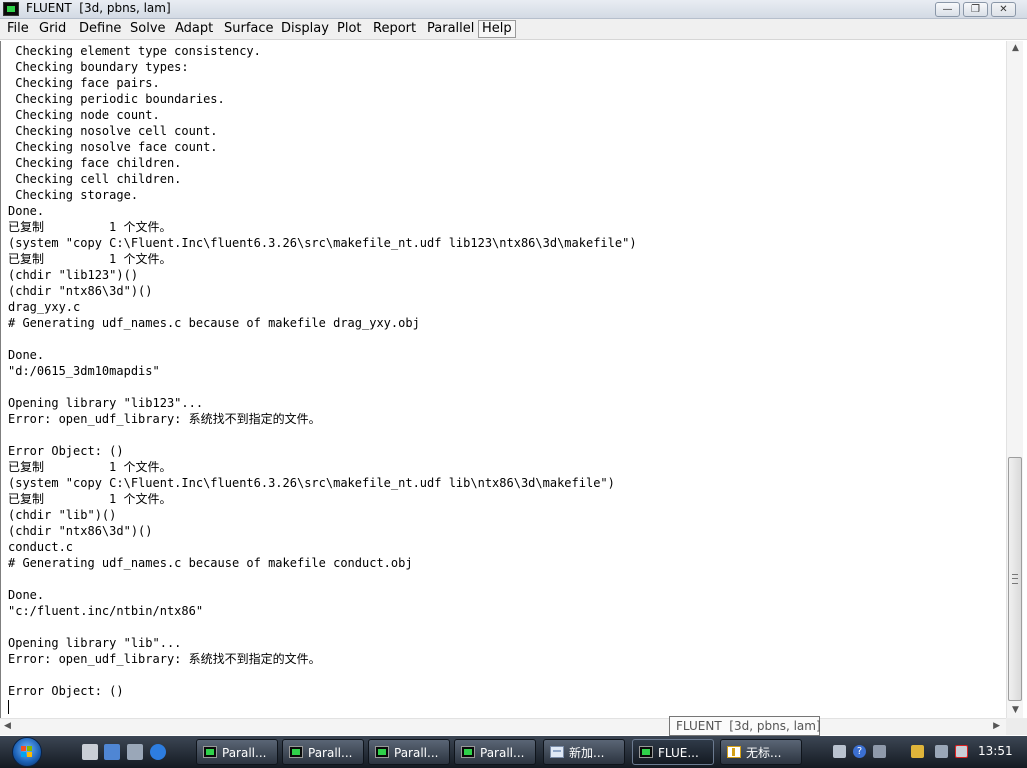 This screenshot has height=768, width=1027. I want to click on window-title: FLUENT [3d, pbns, lam], so click(98, 8).